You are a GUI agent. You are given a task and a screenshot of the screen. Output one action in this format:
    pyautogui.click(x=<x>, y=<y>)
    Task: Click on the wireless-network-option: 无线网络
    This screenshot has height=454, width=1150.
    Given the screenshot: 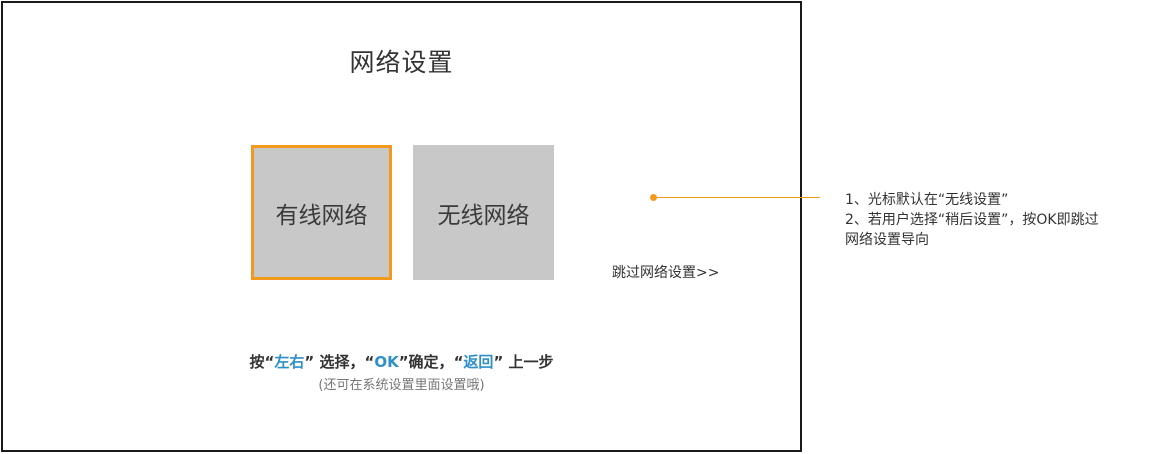 What is the action you would take?
    pyautogui.click(x=483, y=212)
    